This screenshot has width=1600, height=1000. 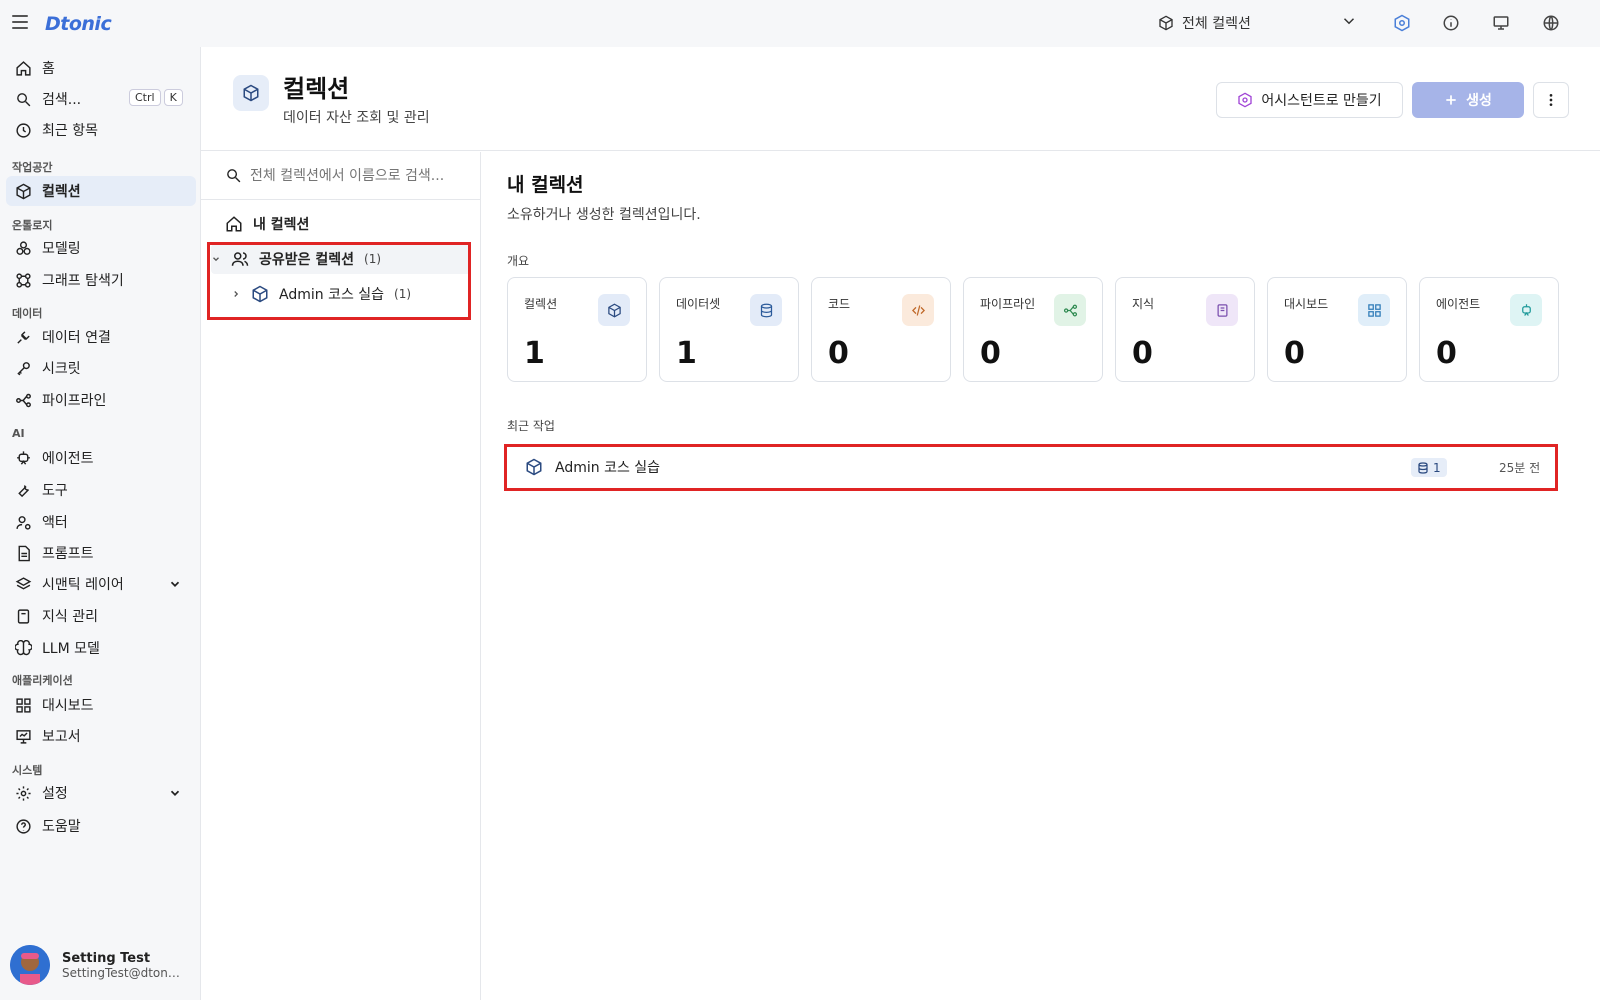 I want to click on kbd-k: K, so click(x=173, y=97).